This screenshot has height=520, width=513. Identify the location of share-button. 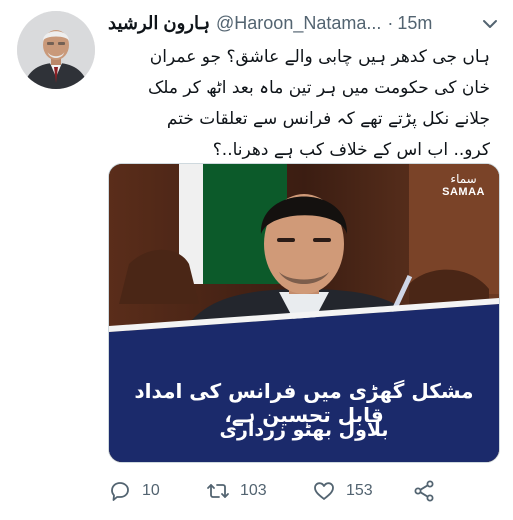
(424, 491).